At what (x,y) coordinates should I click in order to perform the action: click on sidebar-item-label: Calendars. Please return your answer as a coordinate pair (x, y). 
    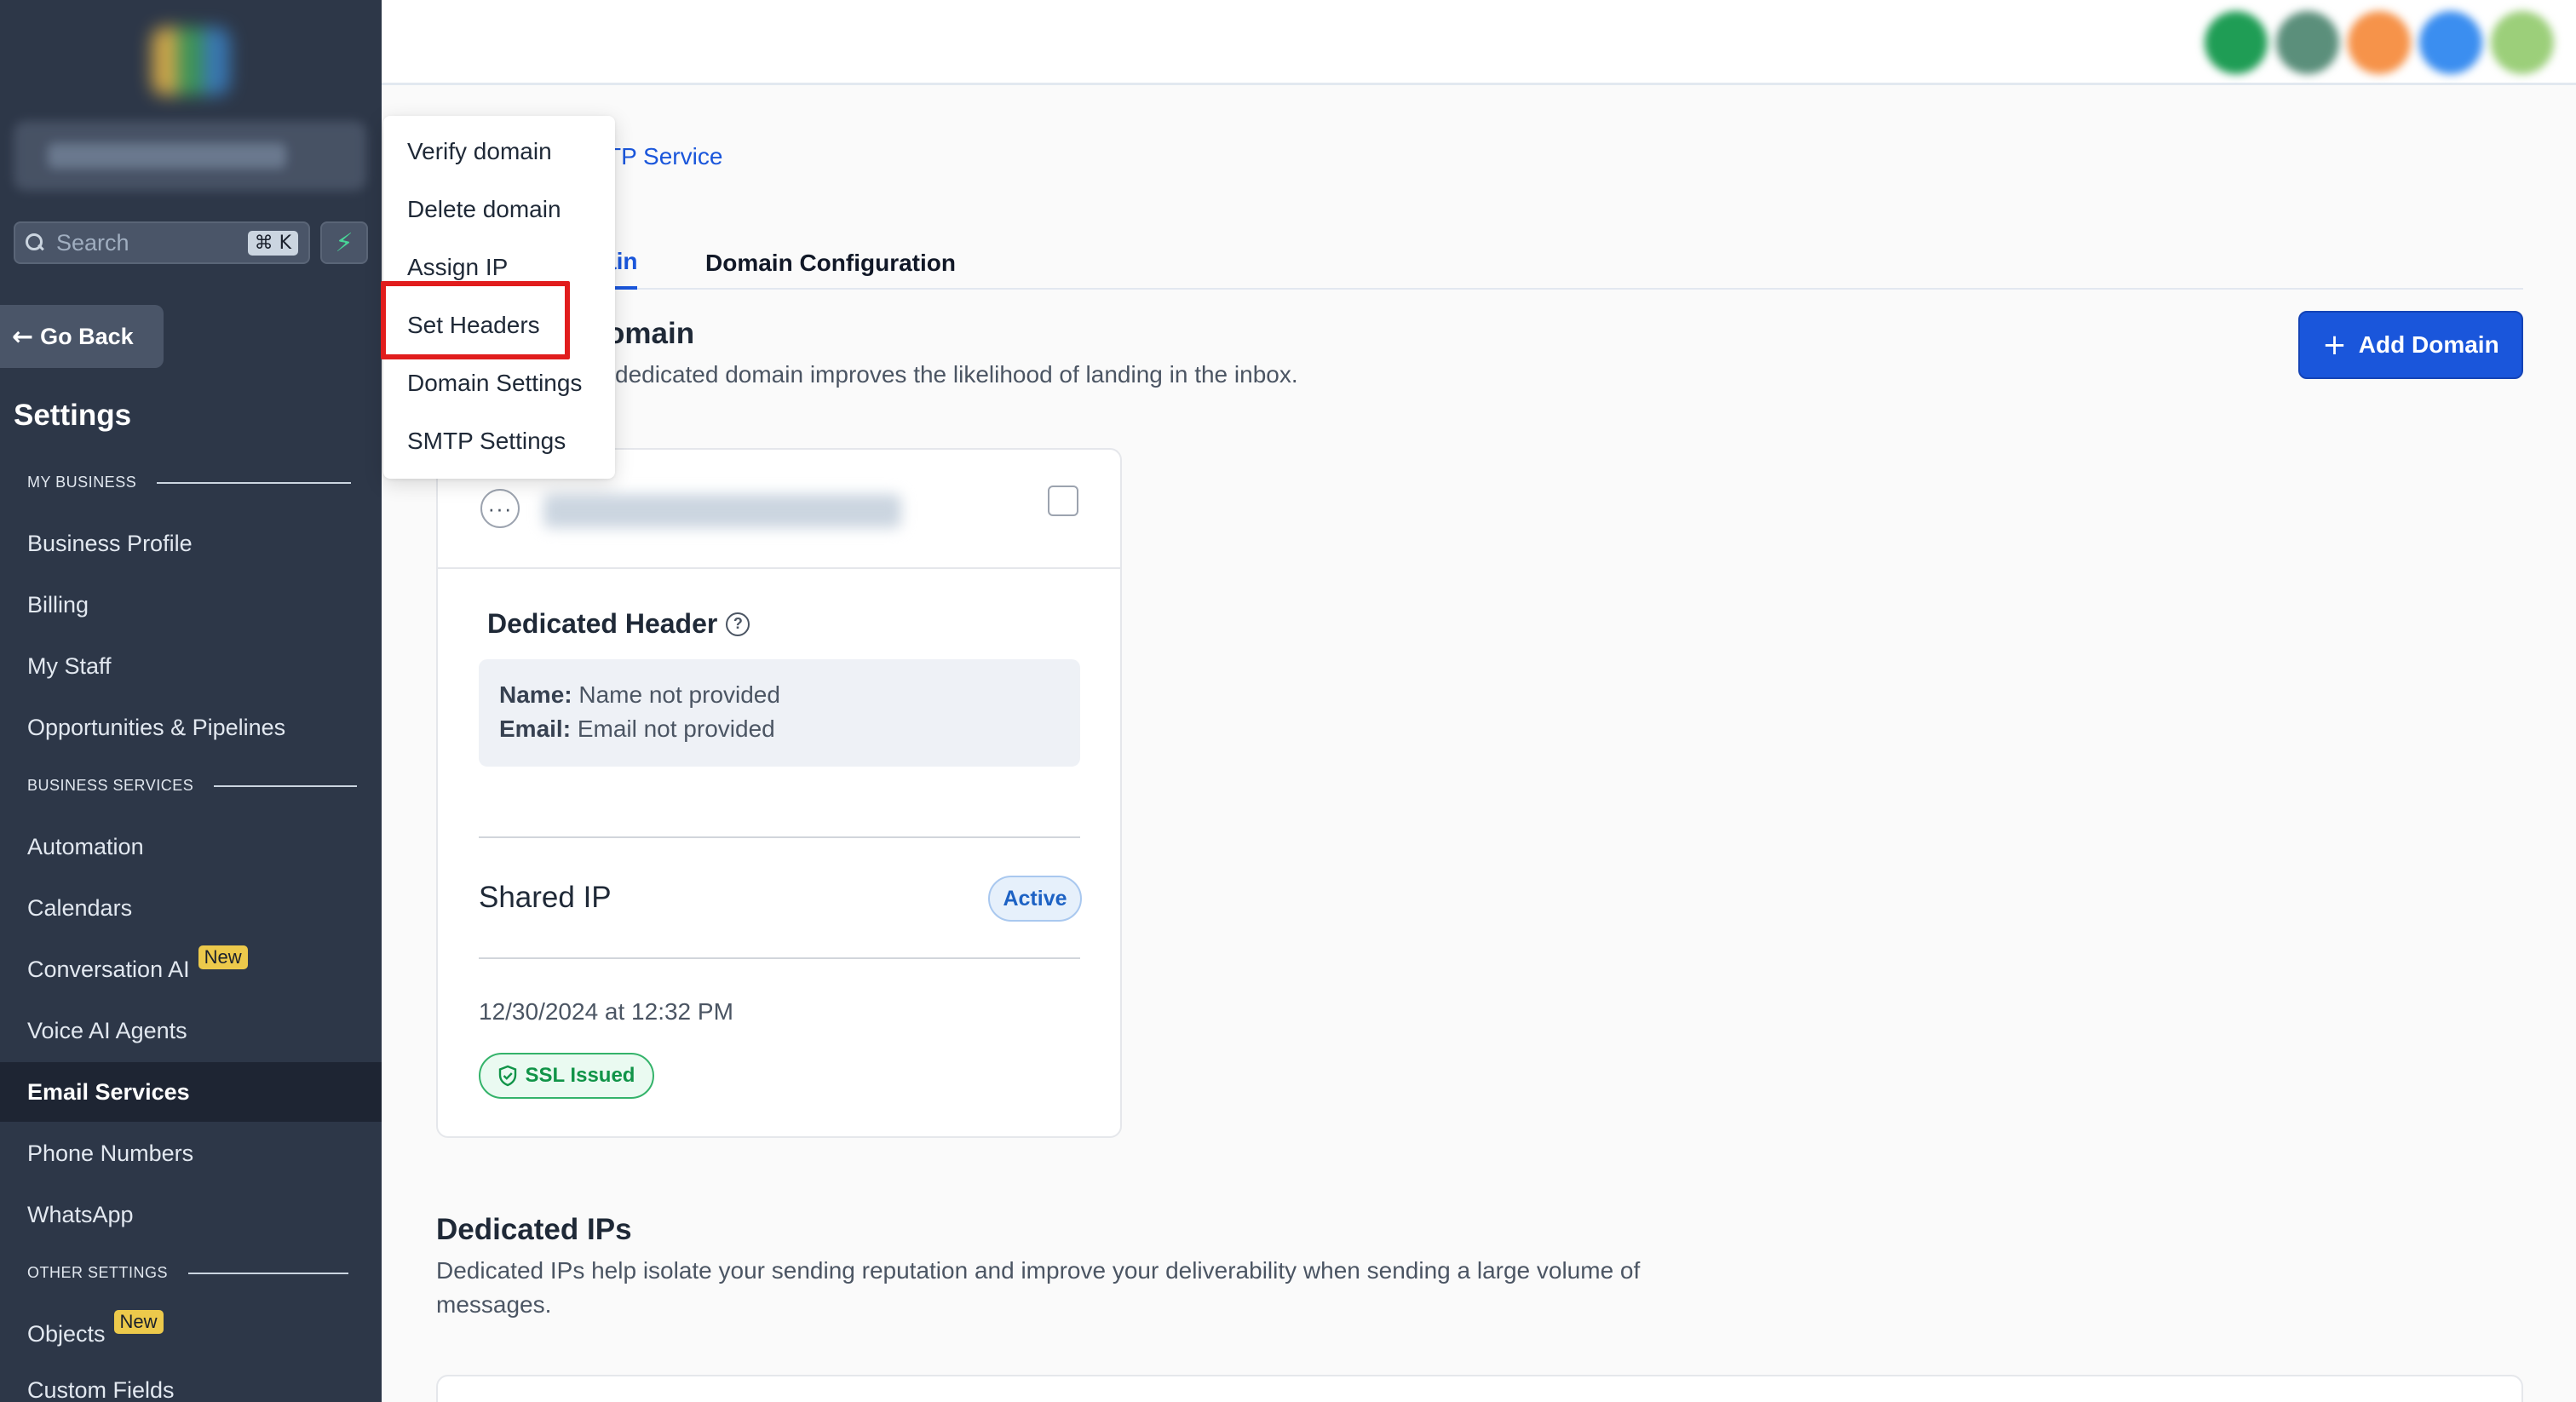
    Looking at the image, I should click on (80, 908).